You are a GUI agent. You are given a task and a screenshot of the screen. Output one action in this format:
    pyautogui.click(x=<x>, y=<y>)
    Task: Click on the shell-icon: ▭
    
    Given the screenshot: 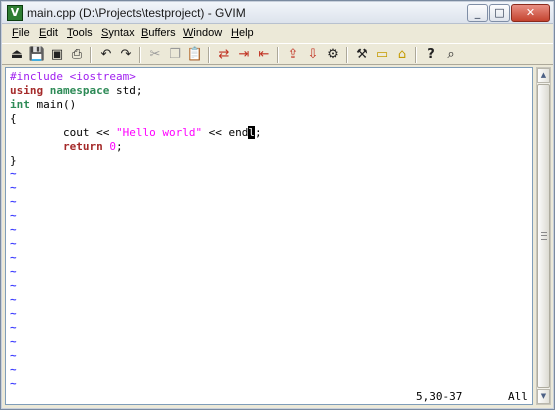 What is the action you would take?
    pyautogui.click(x=382, y=55)
    